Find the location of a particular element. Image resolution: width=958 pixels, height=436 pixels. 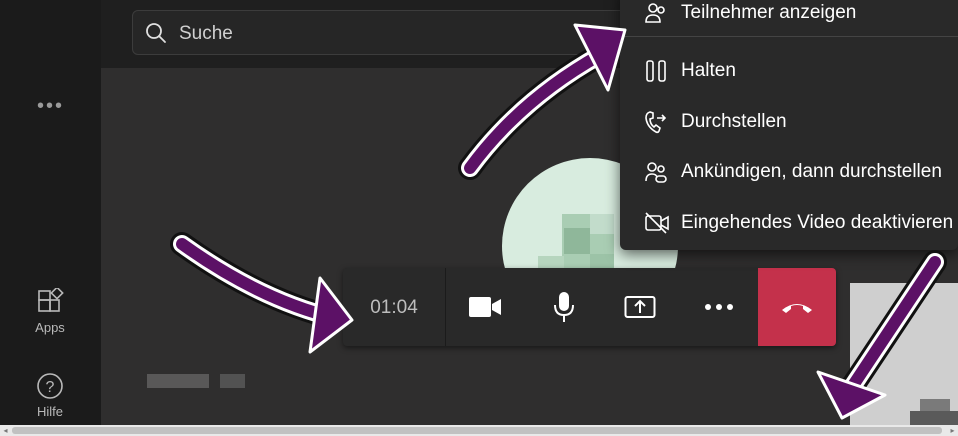

more-actions-button is located at coordinates (719, 307).